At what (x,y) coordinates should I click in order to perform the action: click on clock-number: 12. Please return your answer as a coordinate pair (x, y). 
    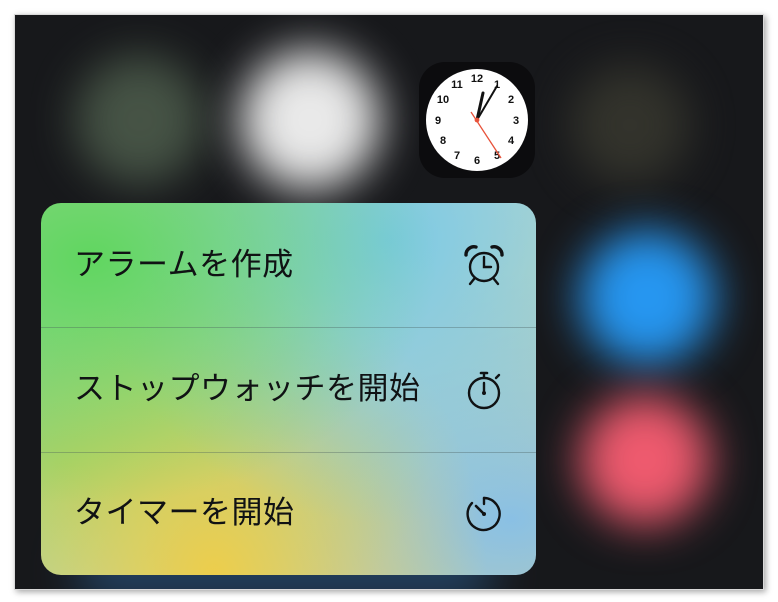
    Looking at the image, I should click on (477, 79).